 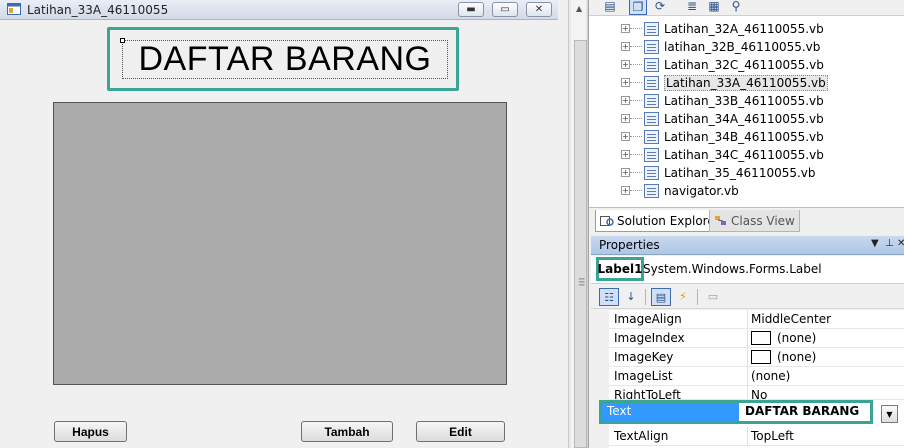 I want to click on tree-item: + navigator.vb, so click(x=746, y=191).